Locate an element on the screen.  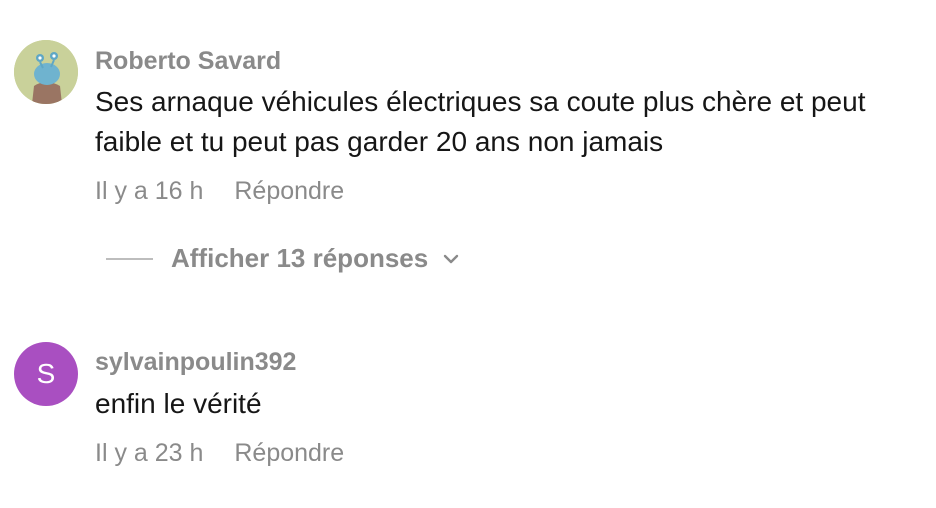
comment-username: sylvainpoulin392 is located at coordinates (195, 362).